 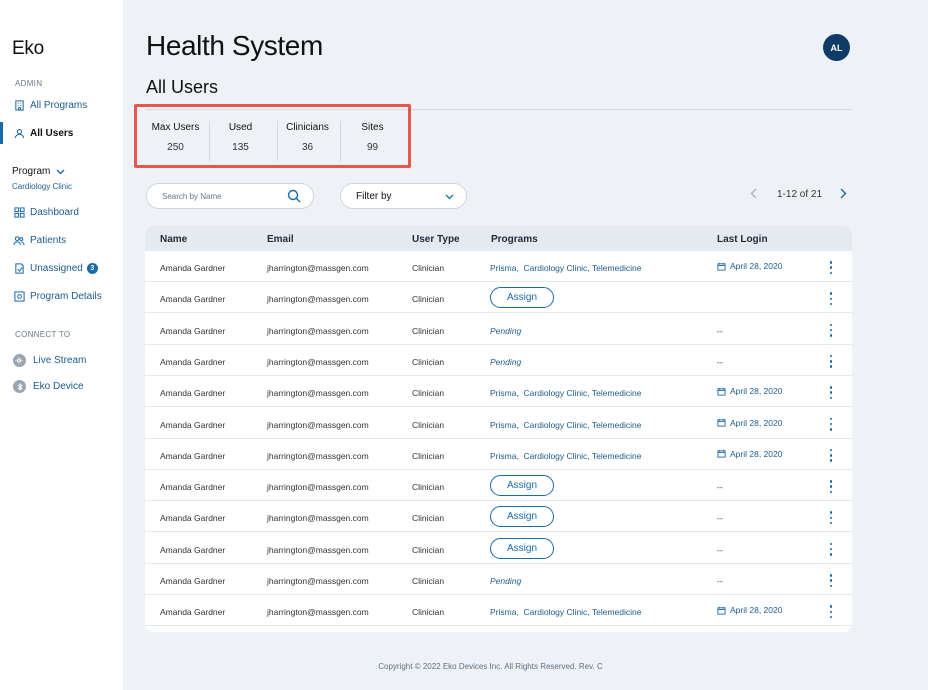 I want to click on table-header: Name Email User Type Programs Last Login, so click(x=498, y=238).